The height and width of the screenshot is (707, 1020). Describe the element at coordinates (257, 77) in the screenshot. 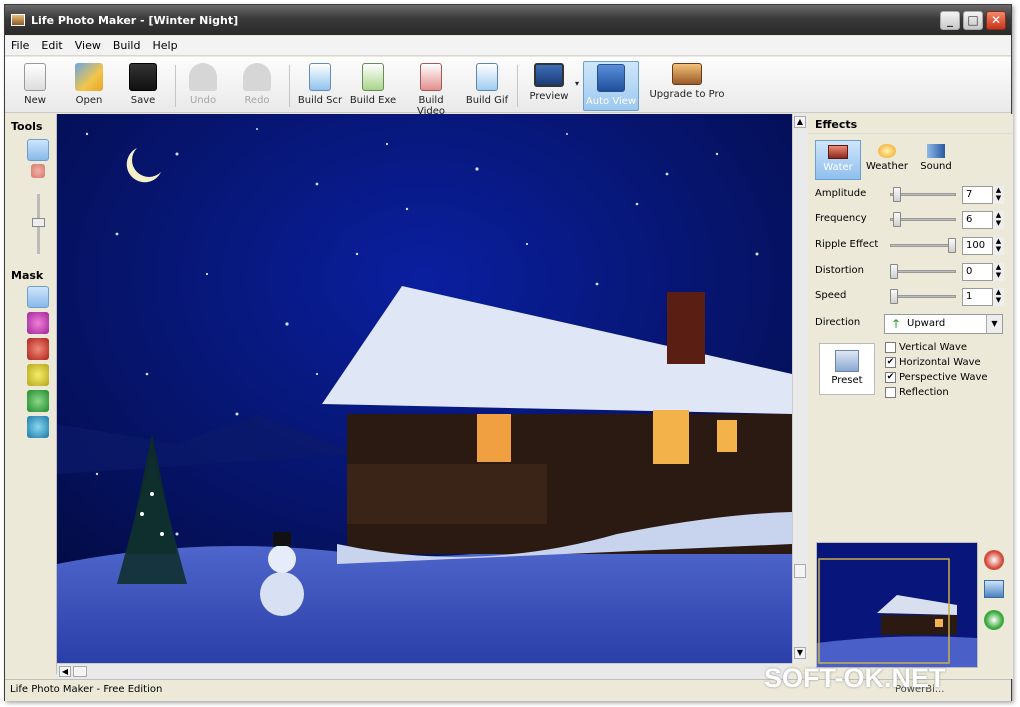

I see `redo-arrow-icon` at that location.